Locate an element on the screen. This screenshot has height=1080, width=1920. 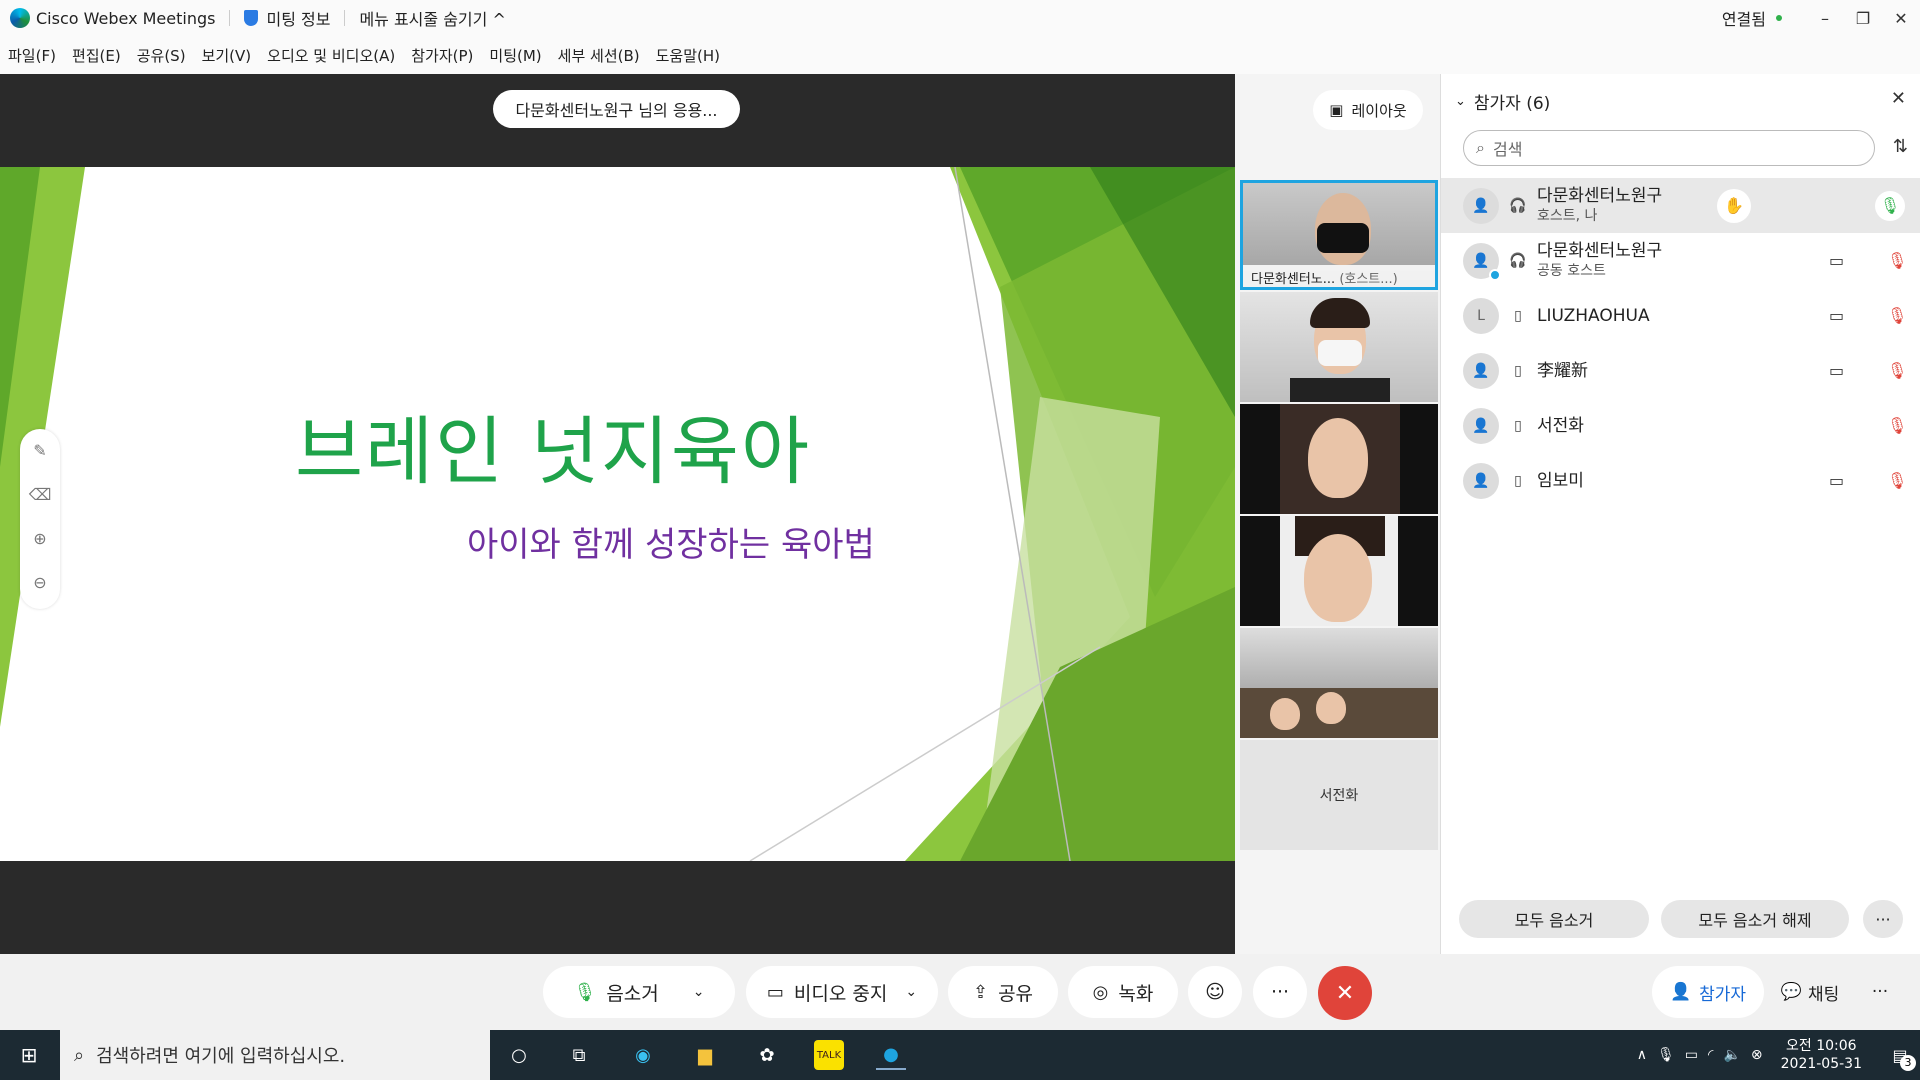
paint-icon: ✿ is located at coordinates (767, 1055).